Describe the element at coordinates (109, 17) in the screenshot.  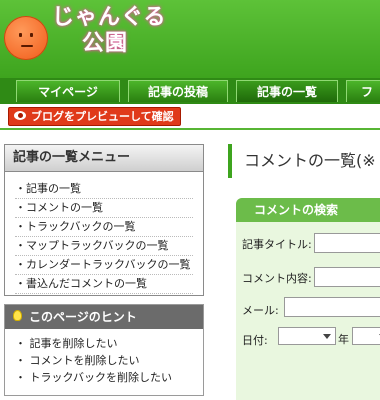
I see `logo-line-1: じゃんぐる` at that location.